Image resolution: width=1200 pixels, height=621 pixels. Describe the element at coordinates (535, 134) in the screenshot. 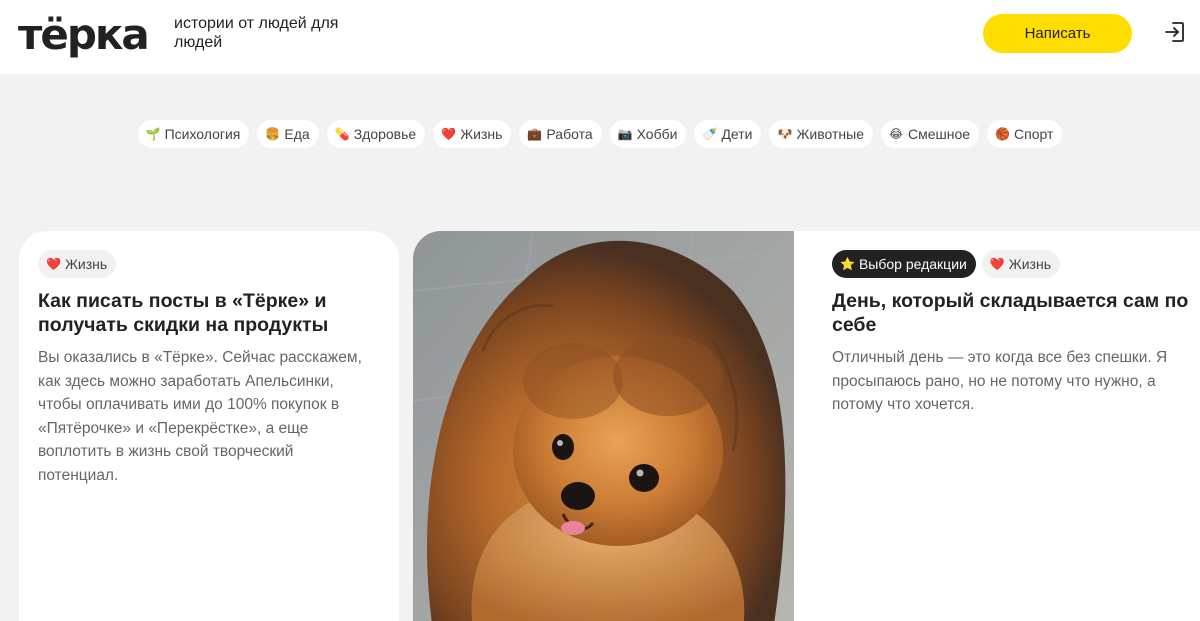

I see `briefcase-icon: 💼` at that location.